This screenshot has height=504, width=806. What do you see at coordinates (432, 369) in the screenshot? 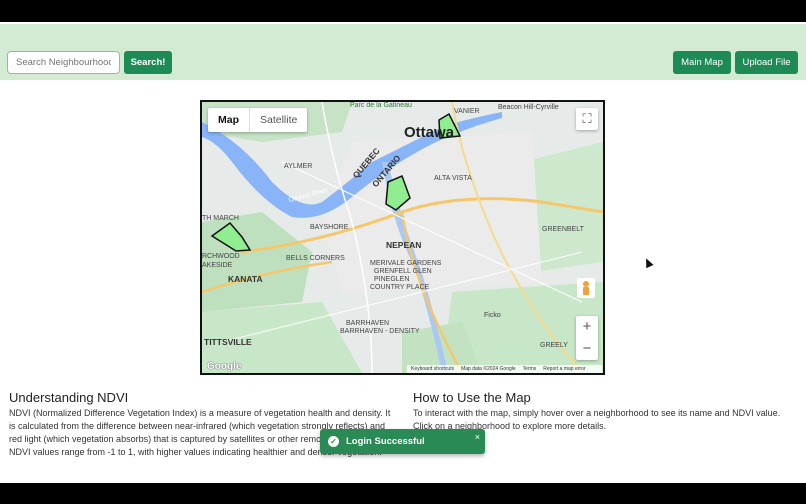
I see `keyboard-shortcuts-link: Keyboard shortcuts` at bounding box center [432, 369].